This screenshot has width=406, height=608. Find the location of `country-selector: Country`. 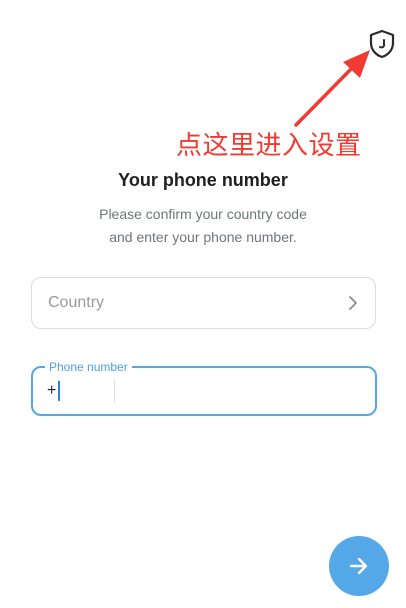

country-selector: Country is located at coordinates (203, 303).